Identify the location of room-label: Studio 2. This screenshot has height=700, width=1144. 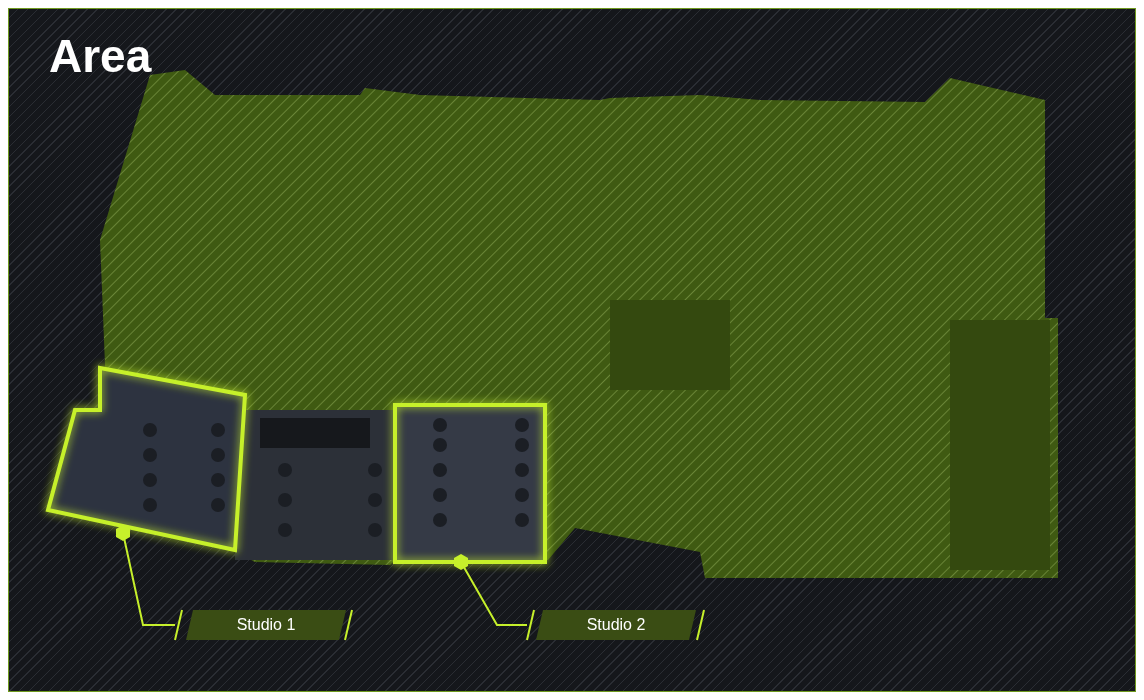
(616, 625).